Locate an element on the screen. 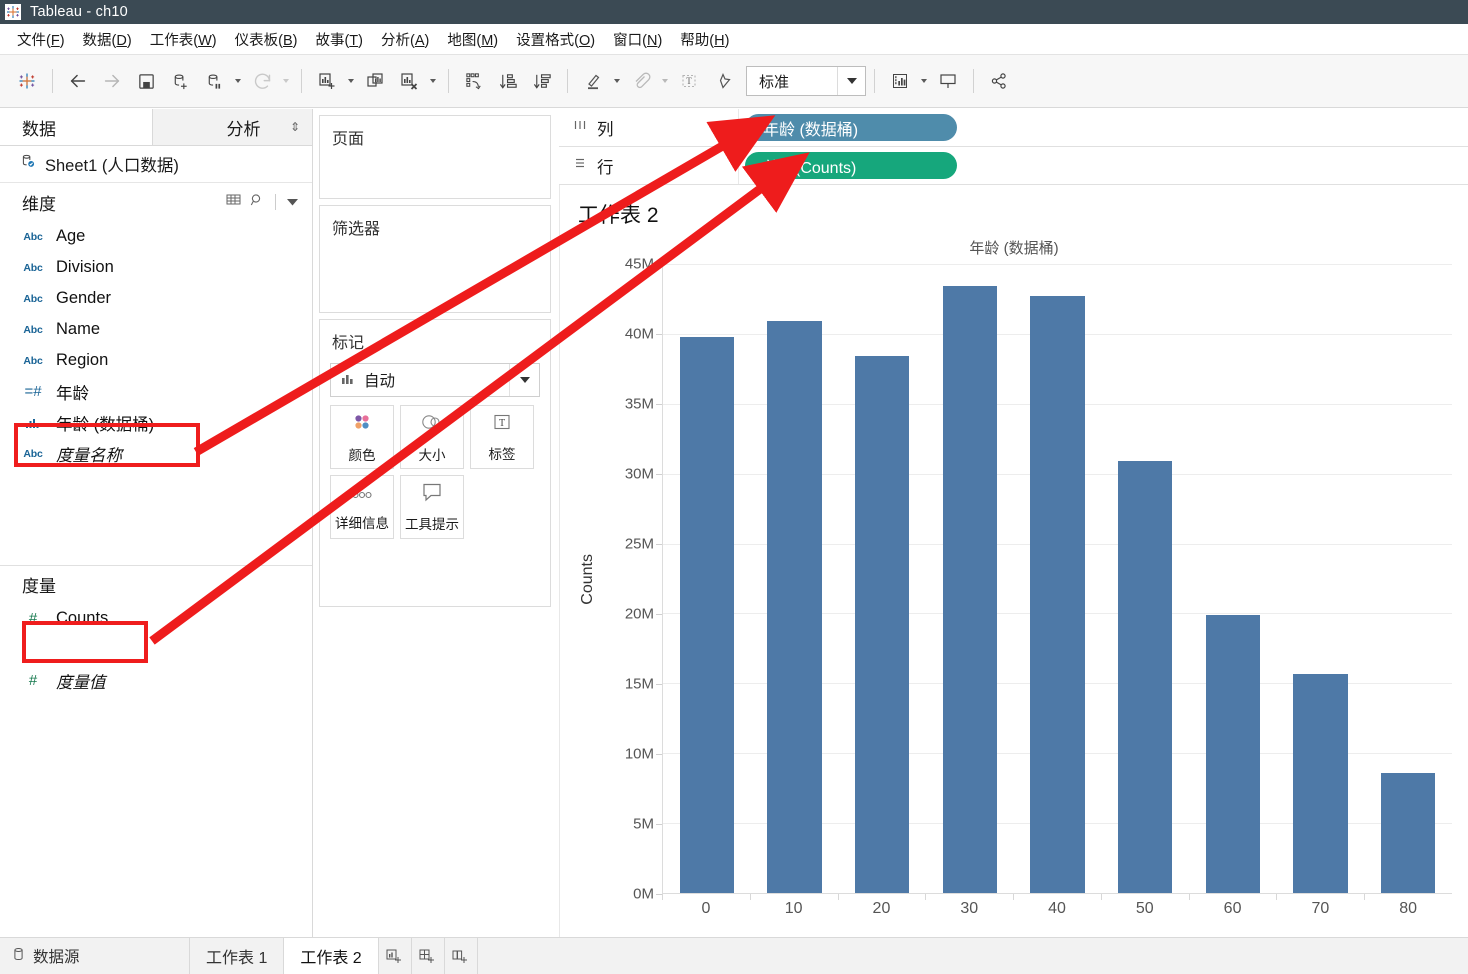 The image size is (1468, 974). window-title: Tableau - ch10 is located at coordinates (79, 12).